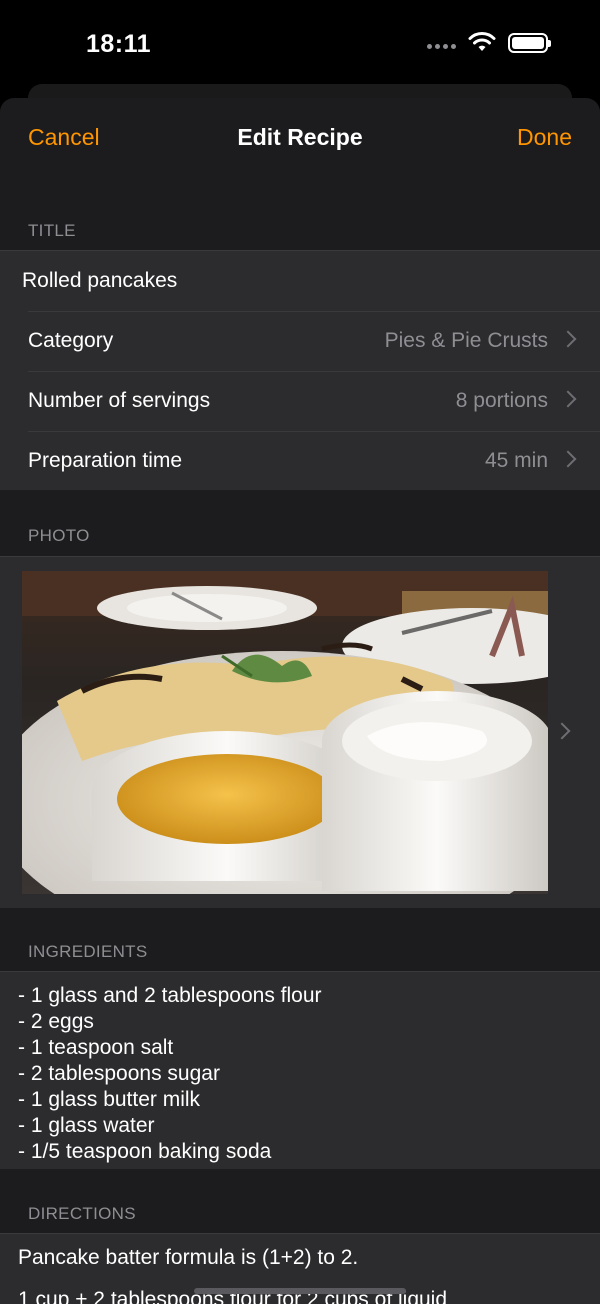  What do you see at coordinates (300, 45) in the screenshot?
I see `status-bar: 18:11` at bounding box center [300, 45].